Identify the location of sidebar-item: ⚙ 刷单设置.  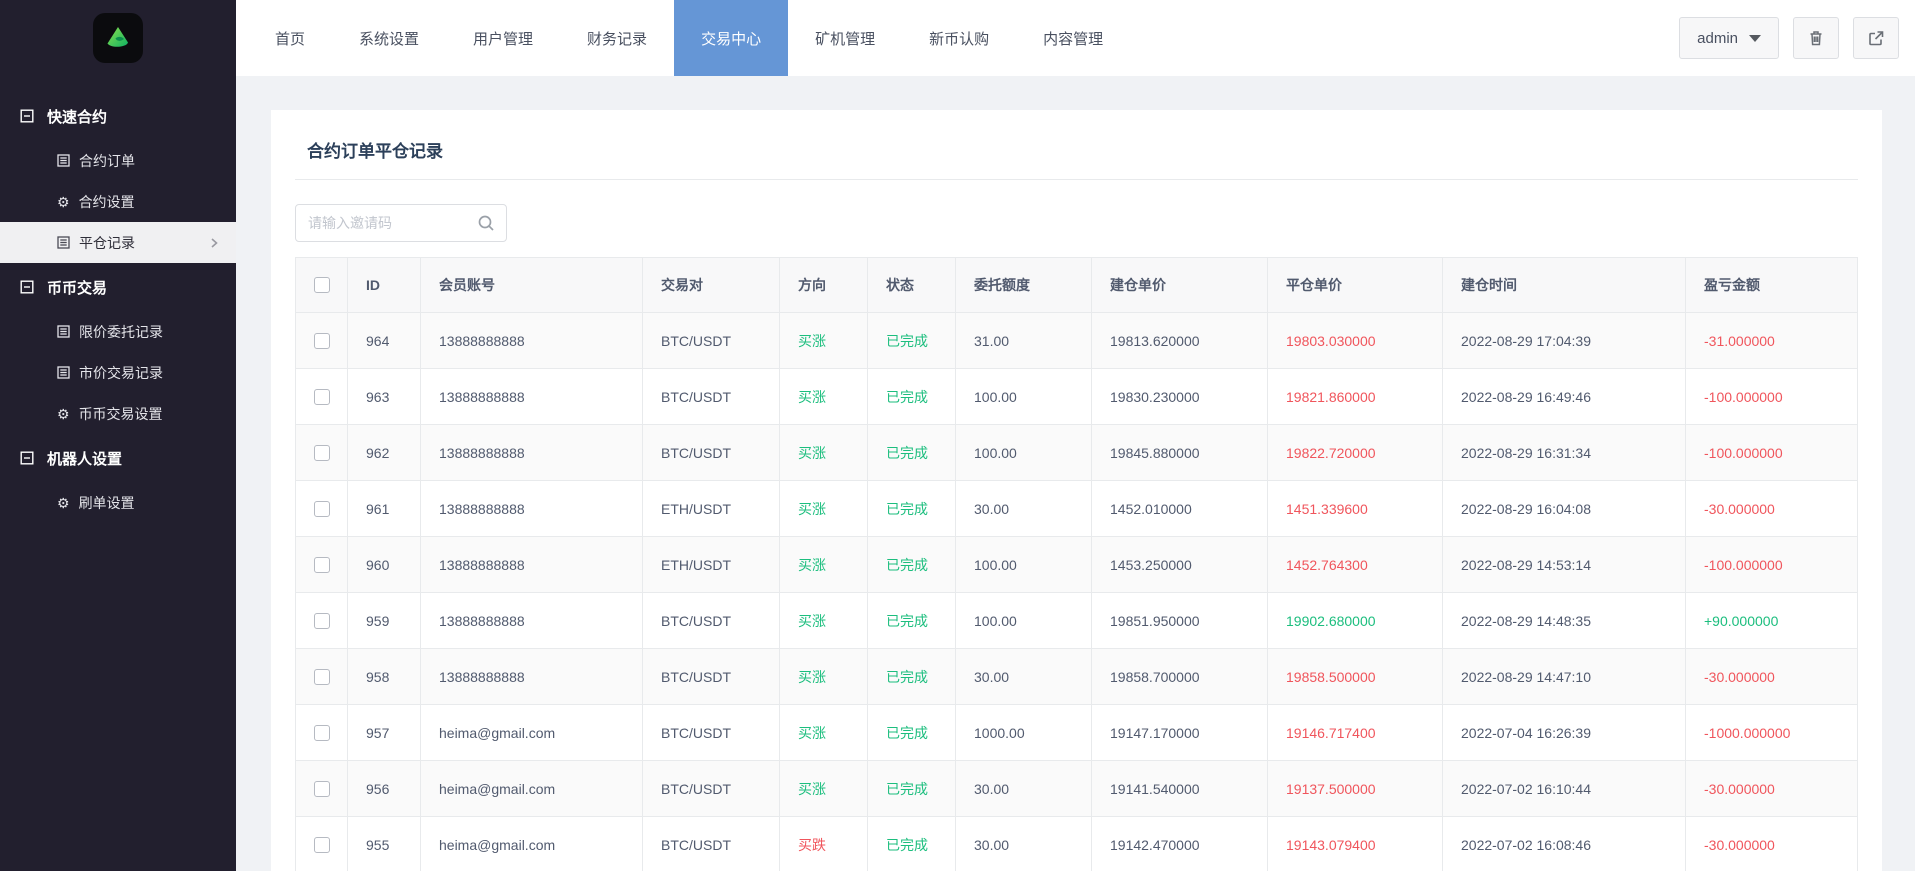
(118, 502).